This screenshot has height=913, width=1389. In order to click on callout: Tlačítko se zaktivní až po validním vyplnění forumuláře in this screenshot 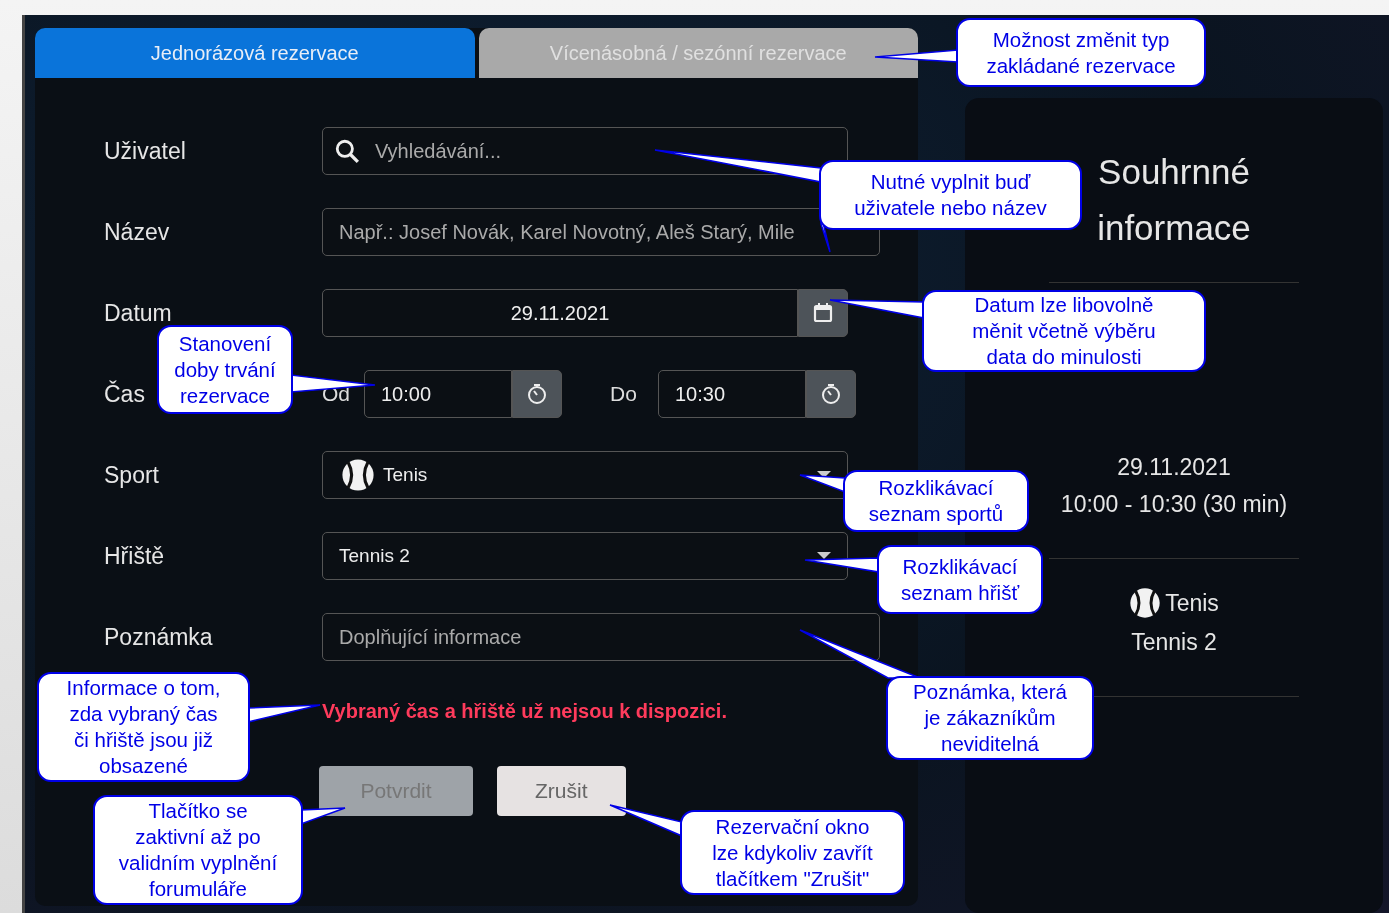, I will do `click(198, 850)`.